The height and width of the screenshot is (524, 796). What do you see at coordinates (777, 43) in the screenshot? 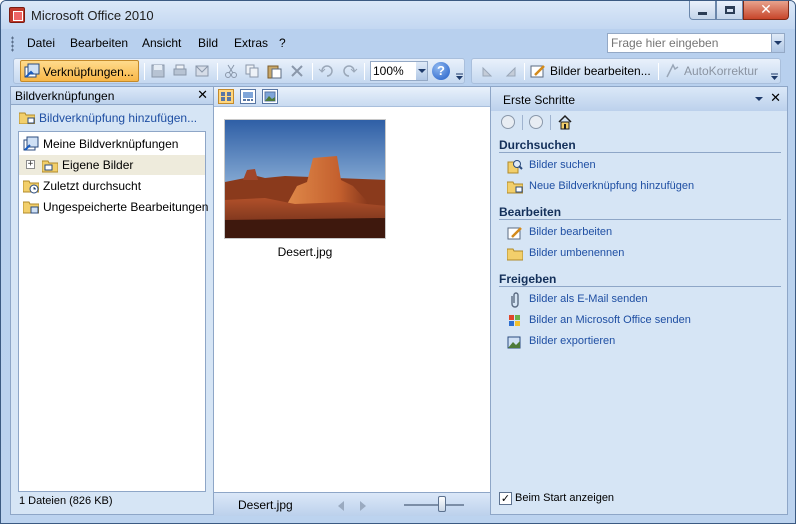
I see `help-search-dropdown` at bounding box center [777, 43].